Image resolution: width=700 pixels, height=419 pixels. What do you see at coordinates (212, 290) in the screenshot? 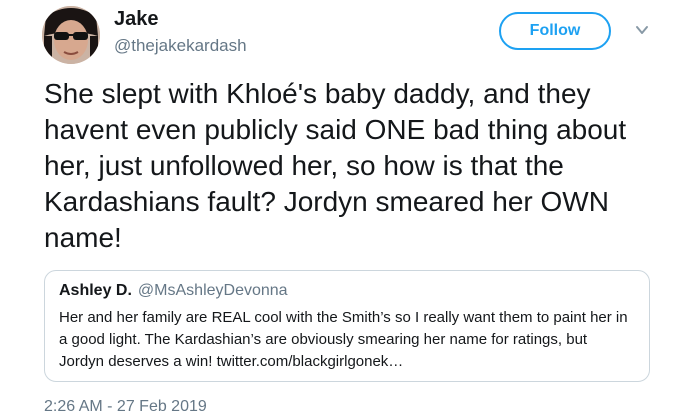
I see `quoted-author-handle: @MsAshleyDevonna` at bounding box center [212, 290].